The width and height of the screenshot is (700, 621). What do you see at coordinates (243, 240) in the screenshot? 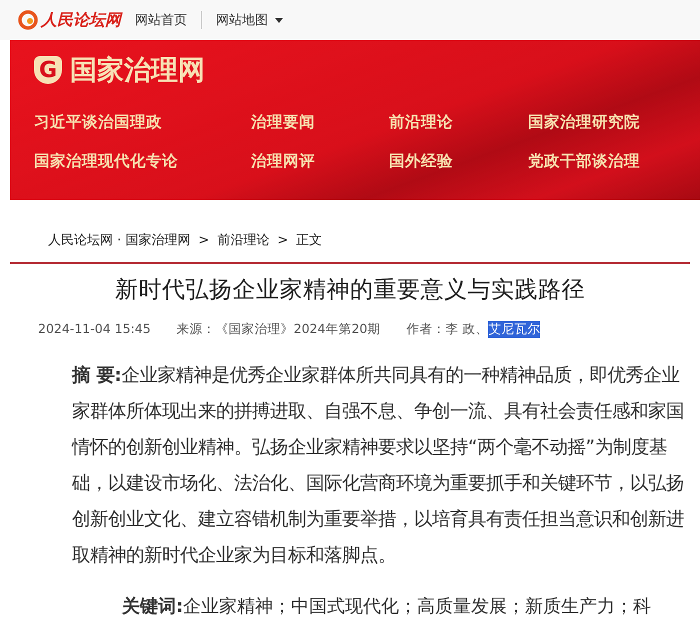
I see `breadcrumb-link: 前沿理论` at bounding box center [243, 240].